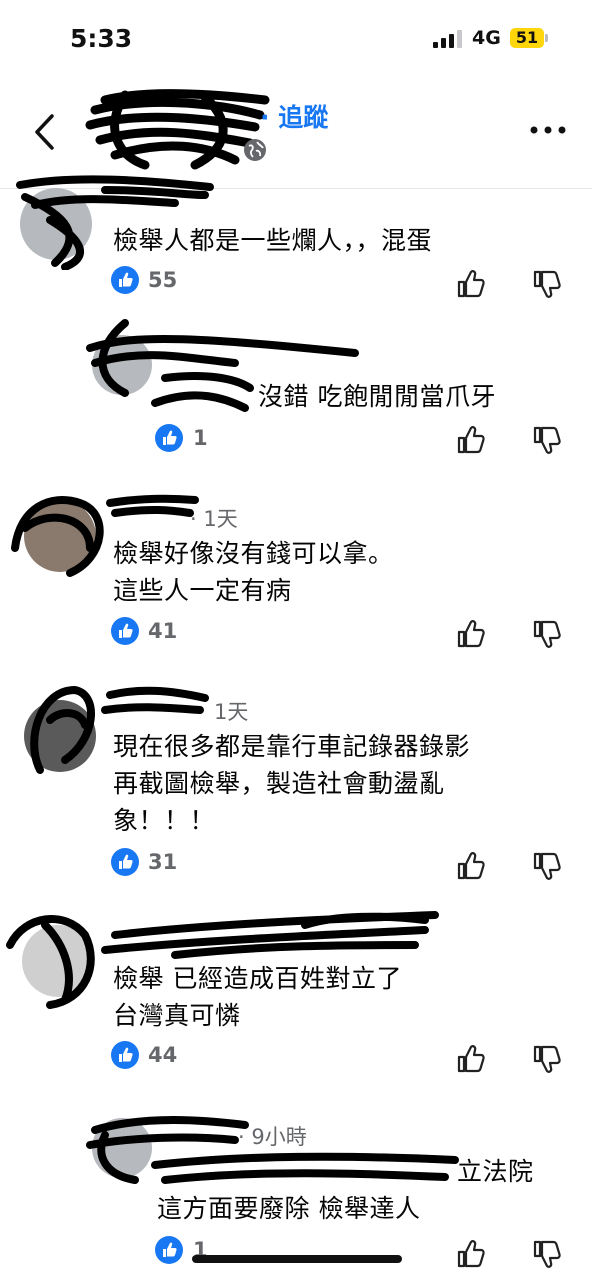 The height and width of the screenshot is (1280, 592). What do you see at coordinates (163, 631) in the screenshot?
I see `like-count: 41` at bounding box center [163, 631].